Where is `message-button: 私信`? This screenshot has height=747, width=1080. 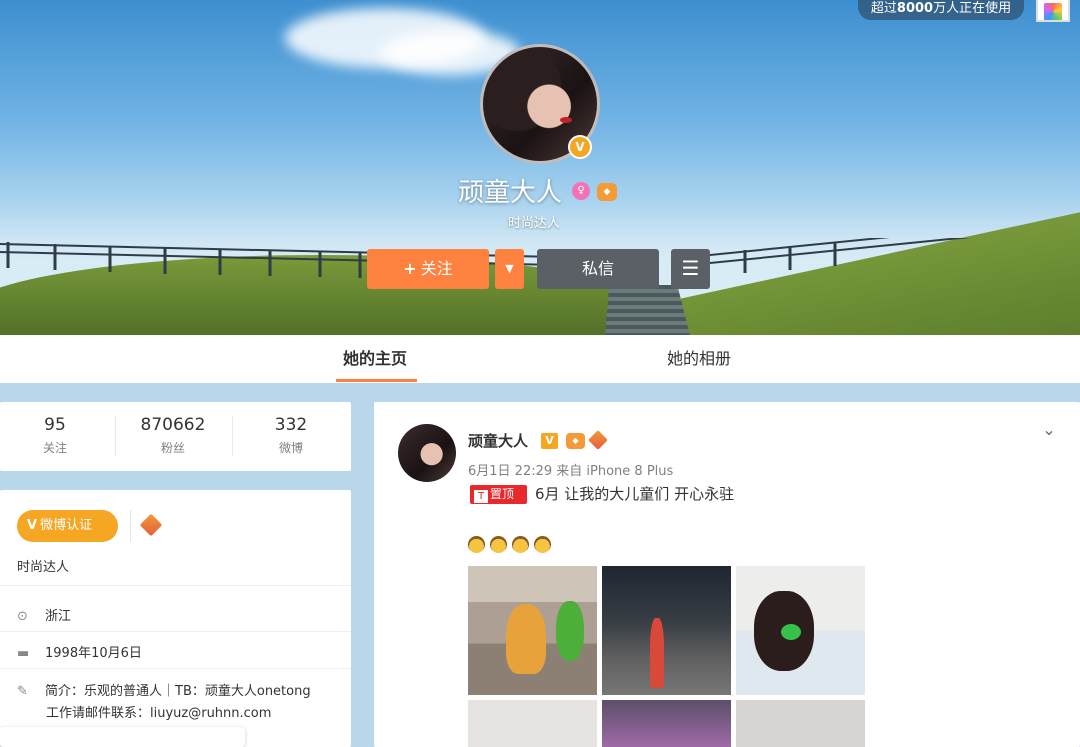 message-button: 私信 is located at coordinates (598, 269).